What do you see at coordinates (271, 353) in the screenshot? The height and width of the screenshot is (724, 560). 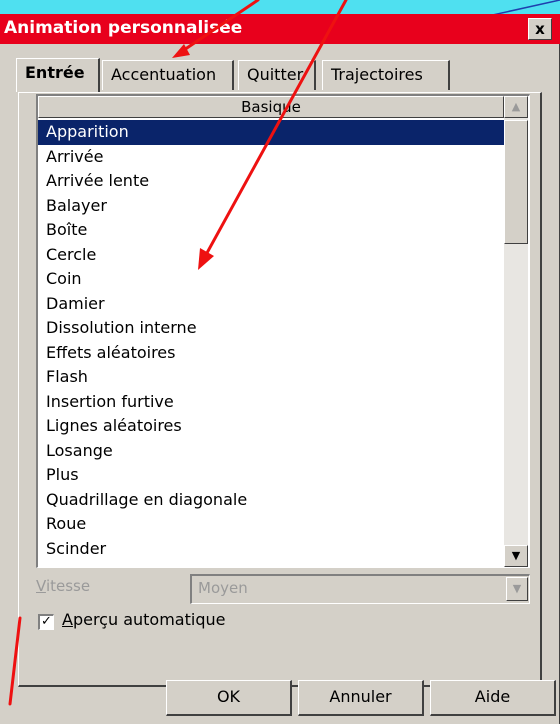 I see `list-item: Effets aléatoires` at bounding box center [271, 353].